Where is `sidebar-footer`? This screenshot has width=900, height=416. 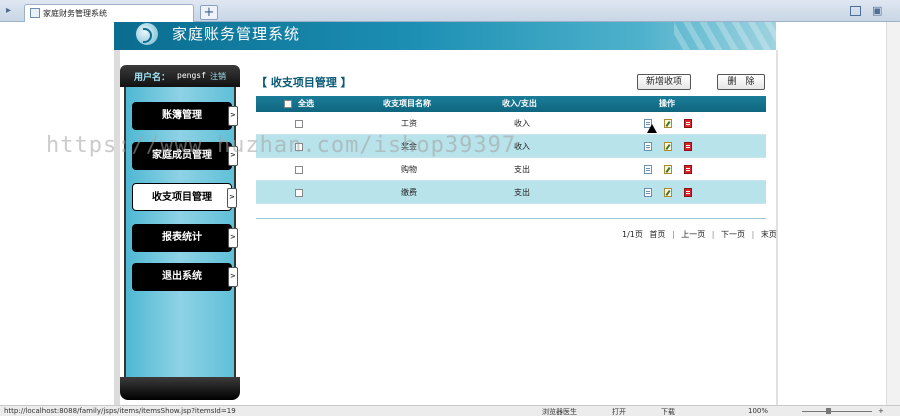
sidebar-footer is located at coordinates (180, 388).